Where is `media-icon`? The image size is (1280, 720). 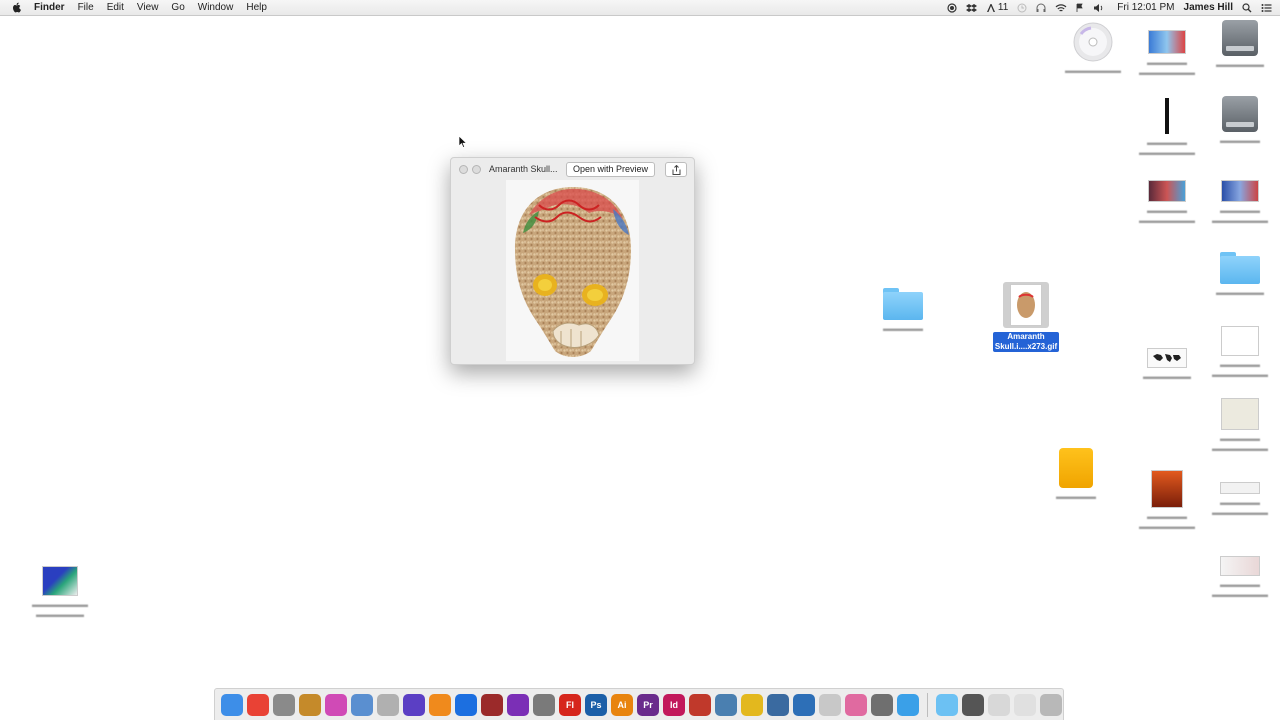
media-icon is located at coordinates (700, 704).